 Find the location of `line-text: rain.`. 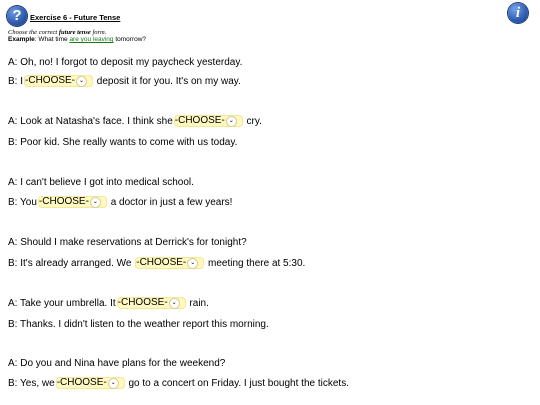

line-text: rain. is located at coordinates (197, 303).